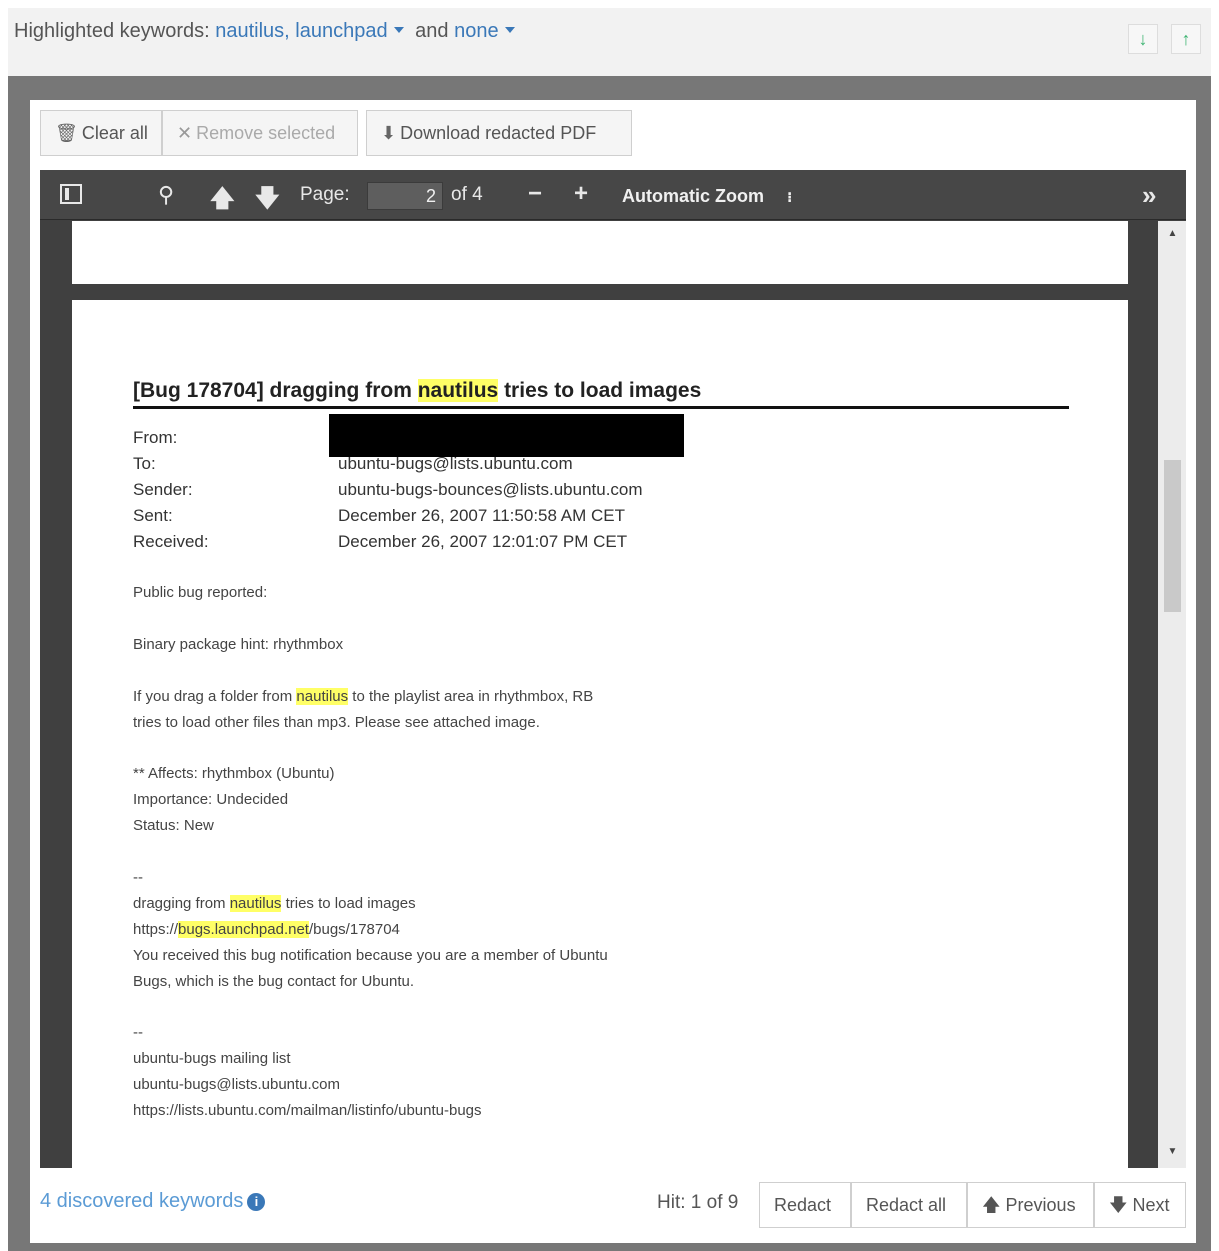 The height and width of the screenshot is (1251, 1219). I want to click on body-line: Status: New, so click(173, 825).